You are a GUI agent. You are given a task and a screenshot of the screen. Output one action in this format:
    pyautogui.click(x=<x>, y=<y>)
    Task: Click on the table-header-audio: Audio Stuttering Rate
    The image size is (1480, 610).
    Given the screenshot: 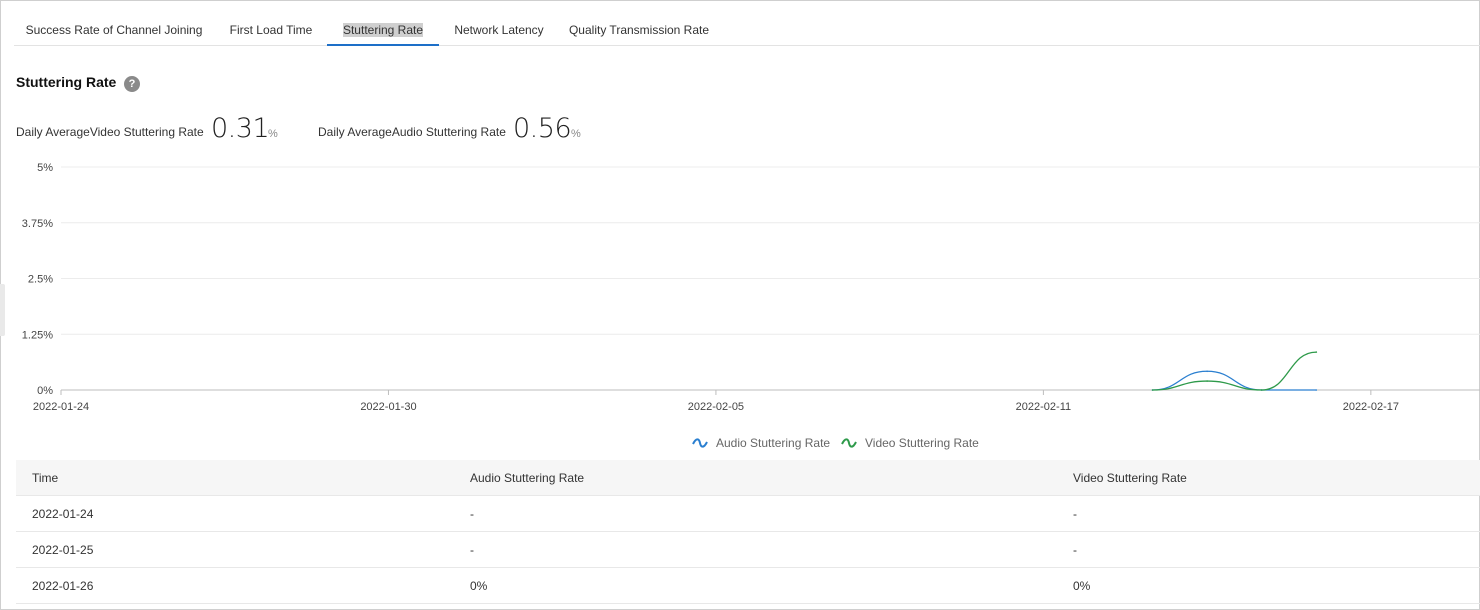 What is the action you would take?
    pyautogui.click(x=527, y=478)
    